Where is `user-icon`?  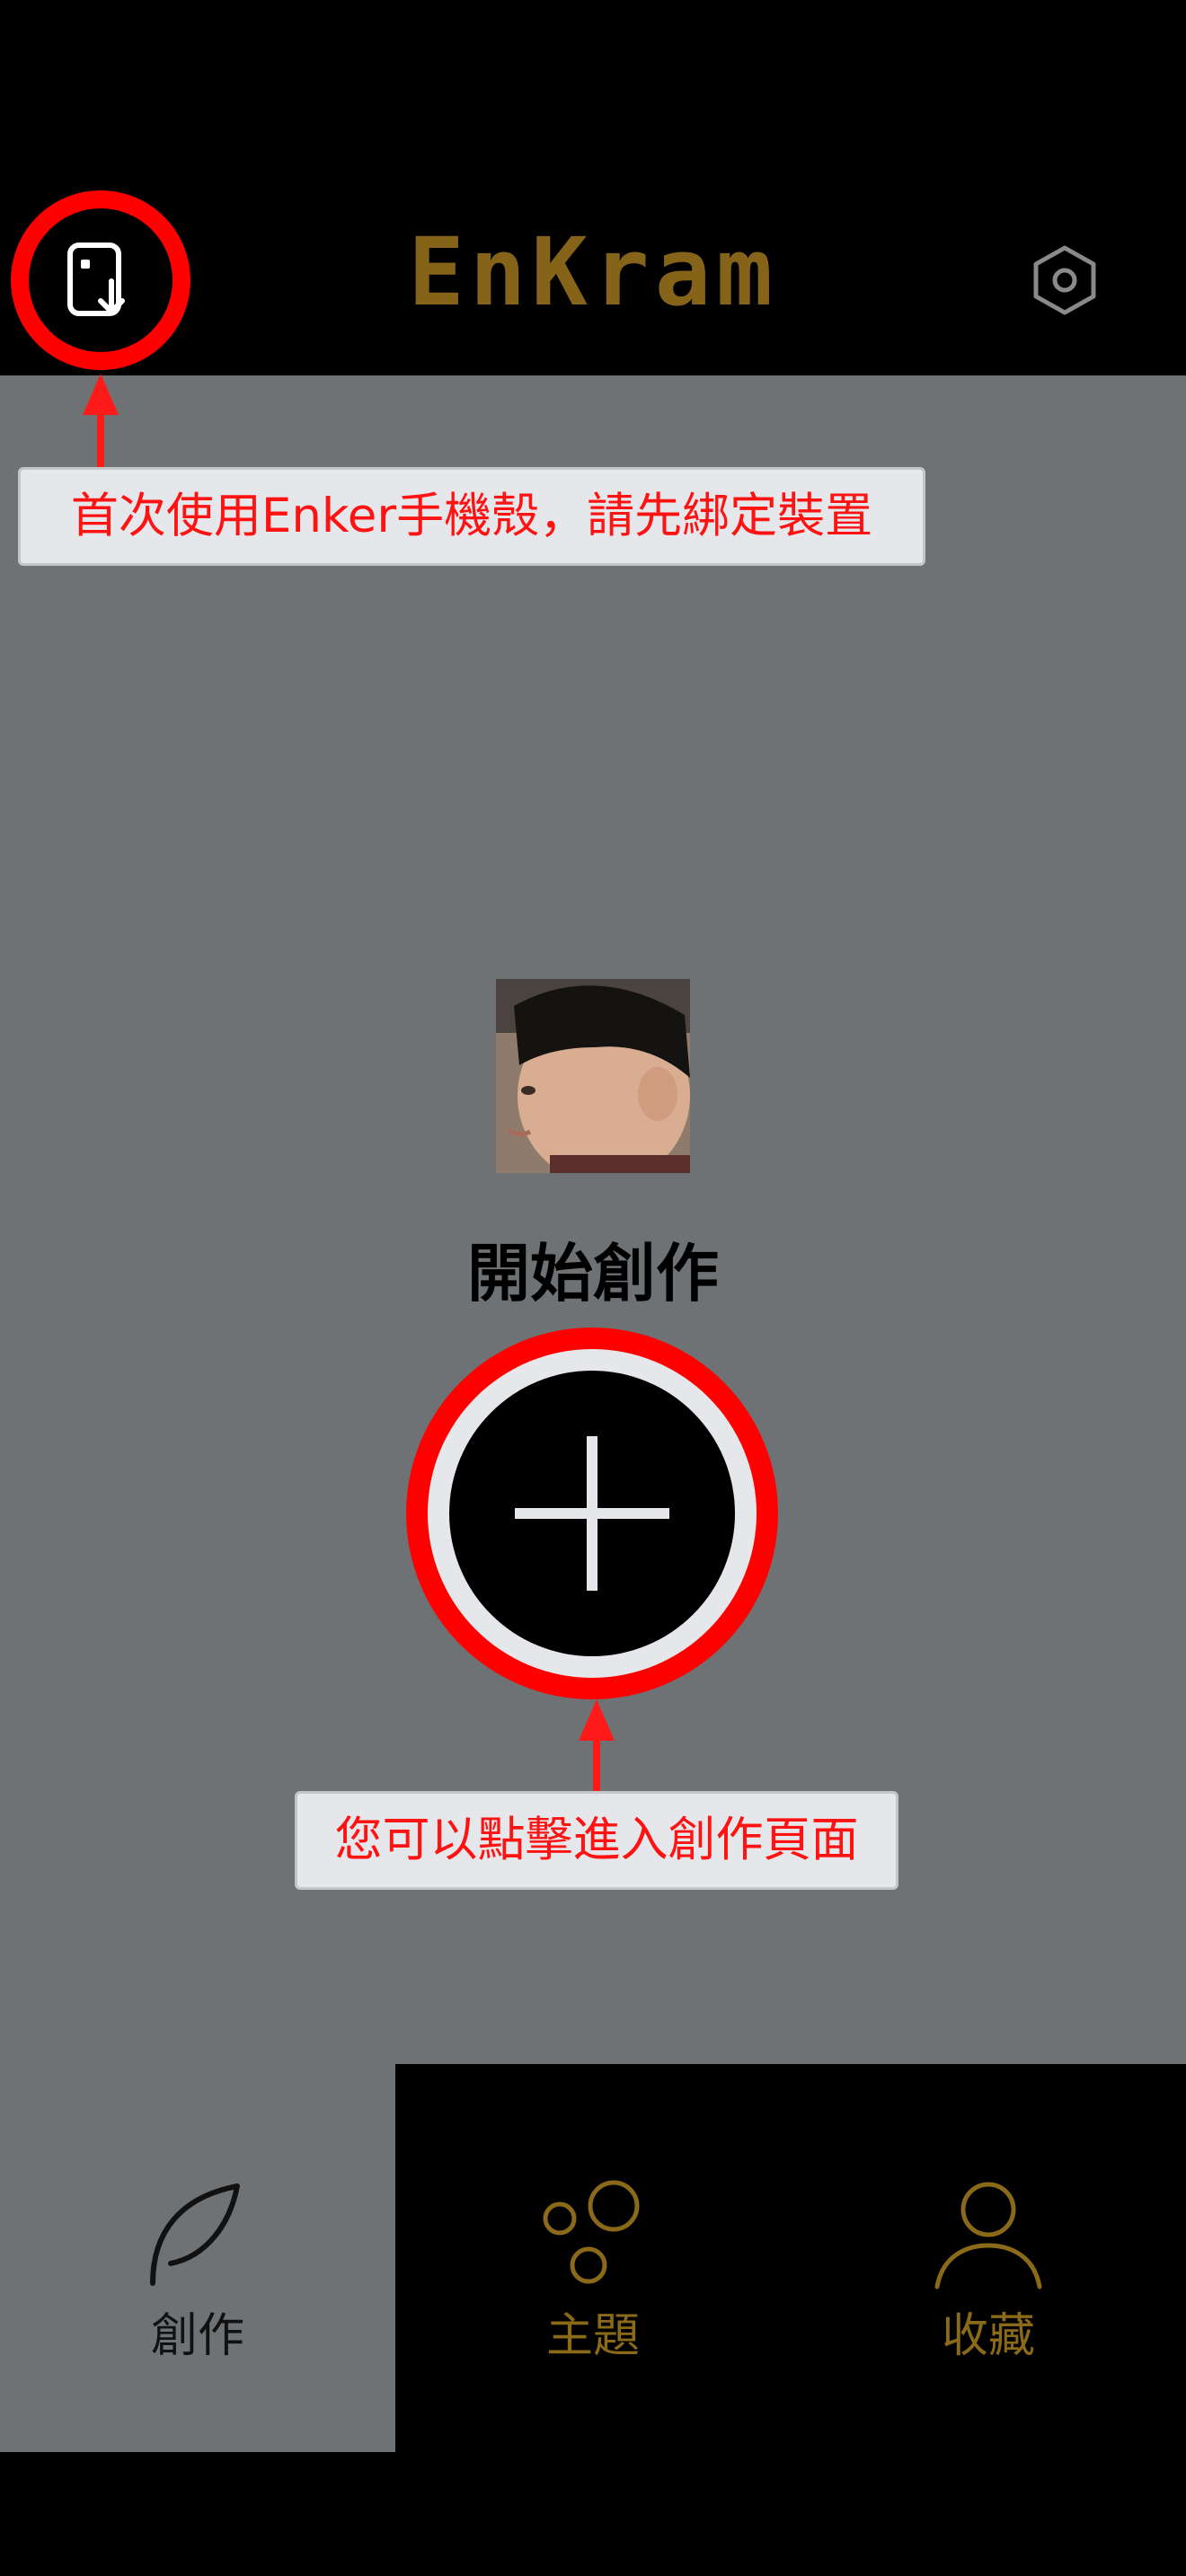
user-icon is located at coordinates (988, 2235).